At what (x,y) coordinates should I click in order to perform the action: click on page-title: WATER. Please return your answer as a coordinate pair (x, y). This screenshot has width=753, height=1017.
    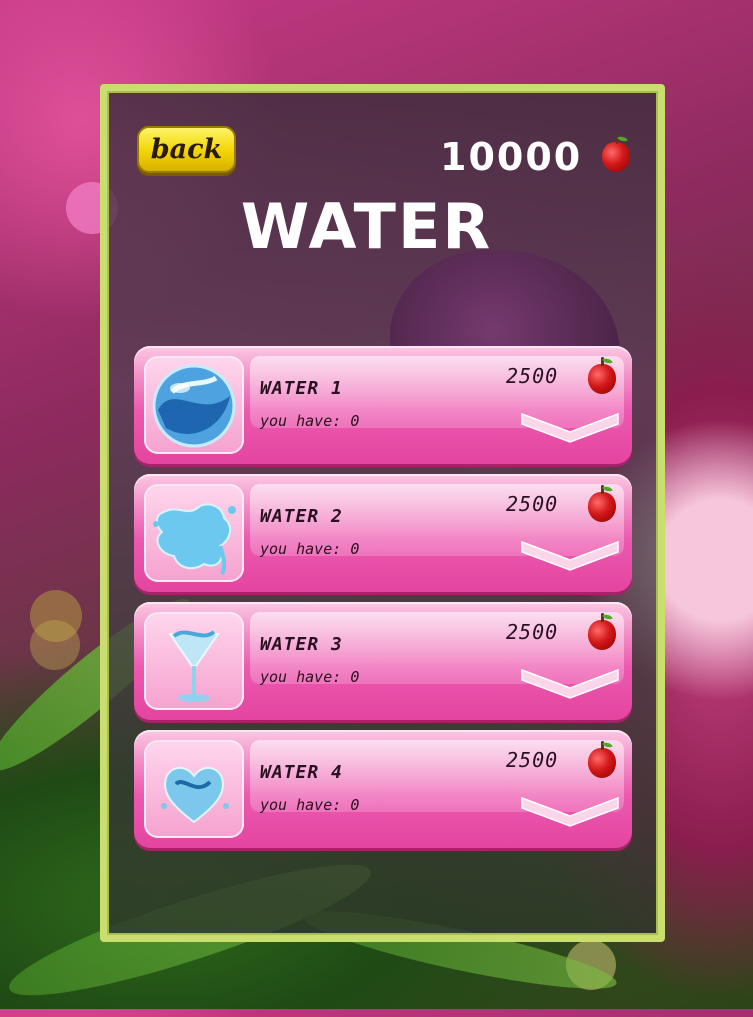
    Looking at the image, I should click on (366, 226).